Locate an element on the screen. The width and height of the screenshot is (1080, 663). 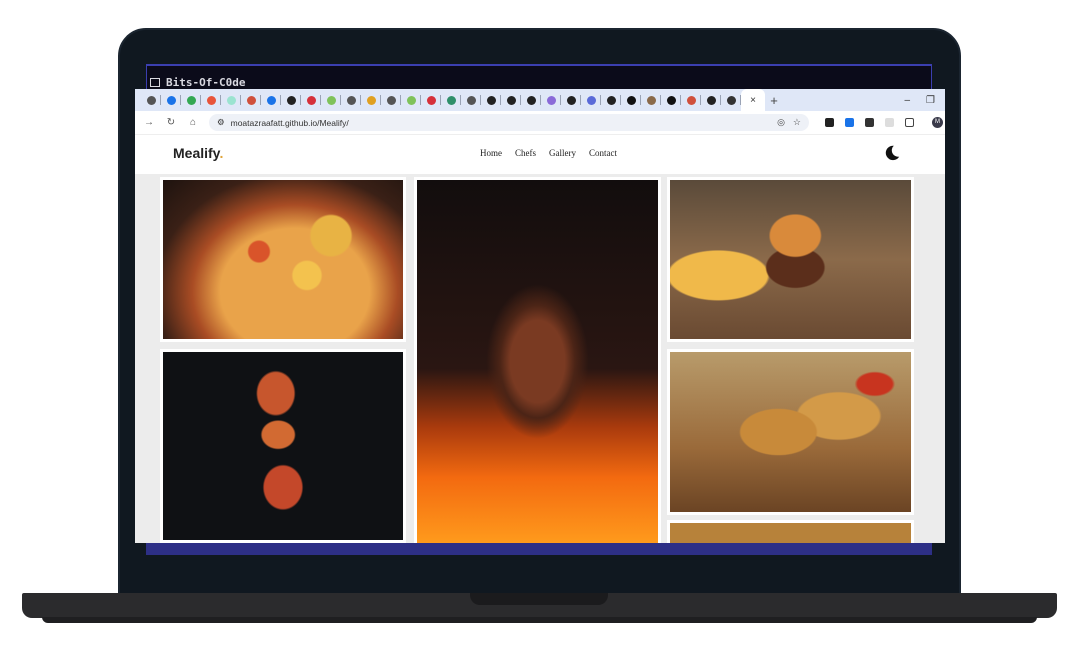
active-tab: × is located at coordinates (753, 100).